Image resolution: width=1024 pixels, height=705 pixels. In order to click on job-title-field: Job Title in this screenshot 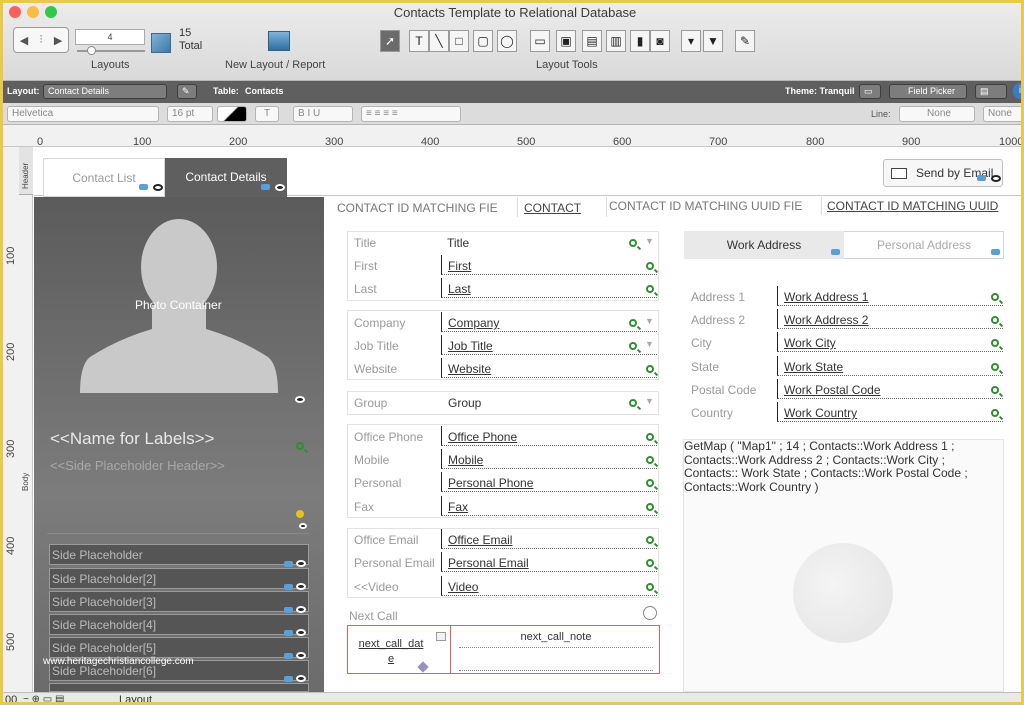, I will do `click(470, 346)`.